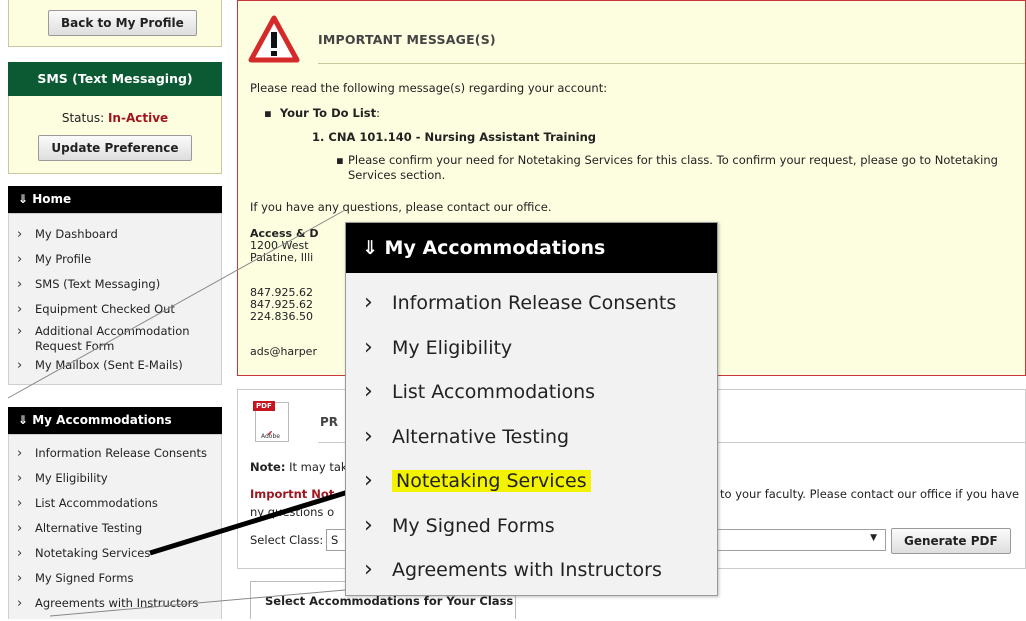 This screenshot has width=1026, height=621. What do you see at coordinates (494, 392) in the screenshot?
I see `zoomed-item-label: List Accommodations` at bounding box center [494, 392].